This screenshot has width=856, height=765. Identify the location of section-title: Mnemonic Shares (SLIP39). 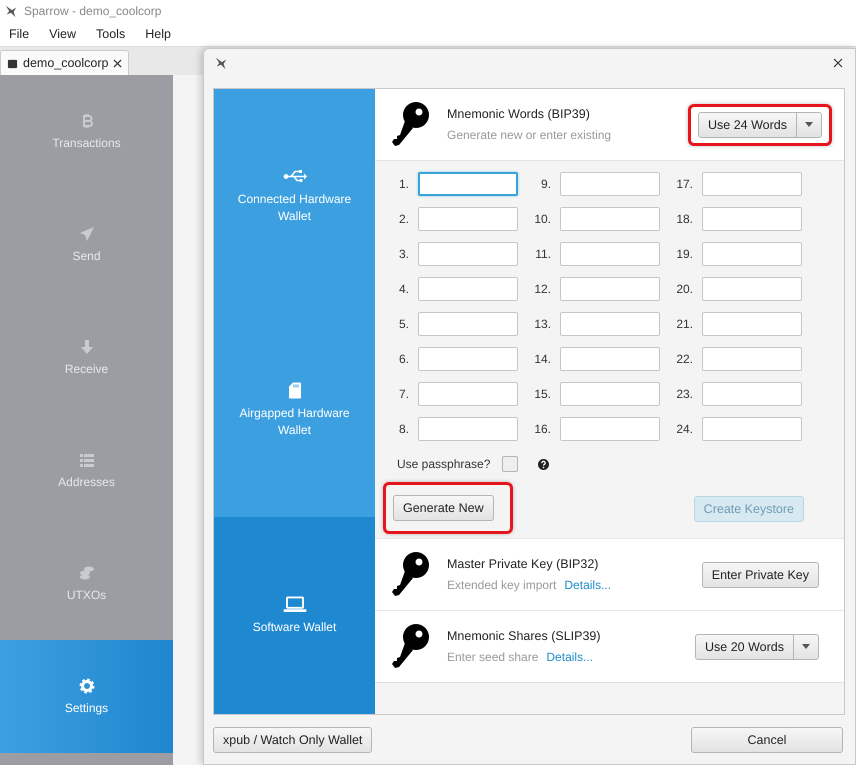
(524, 636).